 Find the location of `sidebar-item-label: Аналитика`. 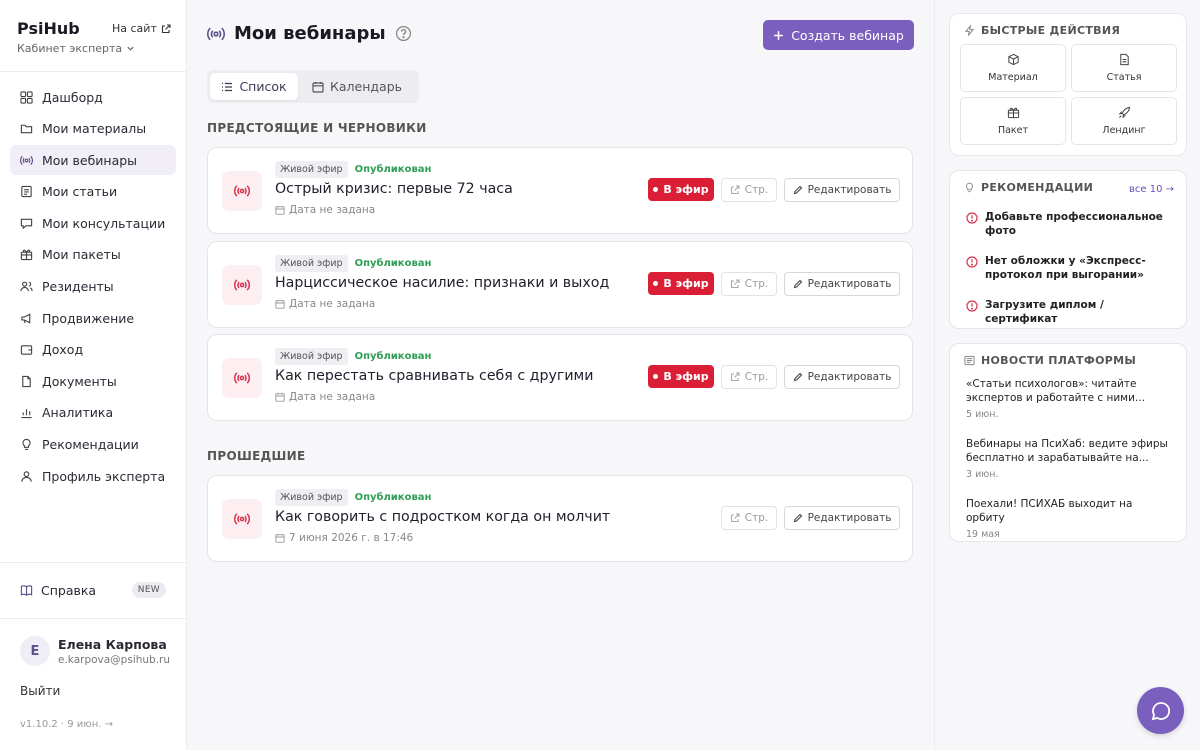

sidebar-item-label: Аналитика is located at coordinates (78, 413).